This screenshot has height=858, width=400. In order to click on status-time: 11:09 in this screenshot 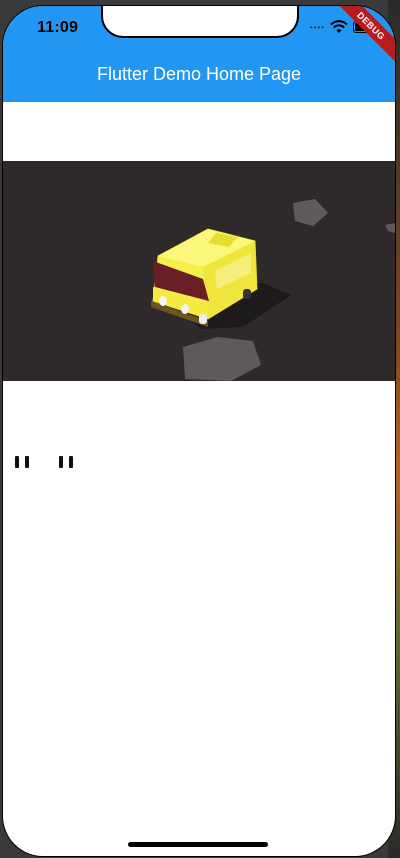, I will do `click(58, 27)`.